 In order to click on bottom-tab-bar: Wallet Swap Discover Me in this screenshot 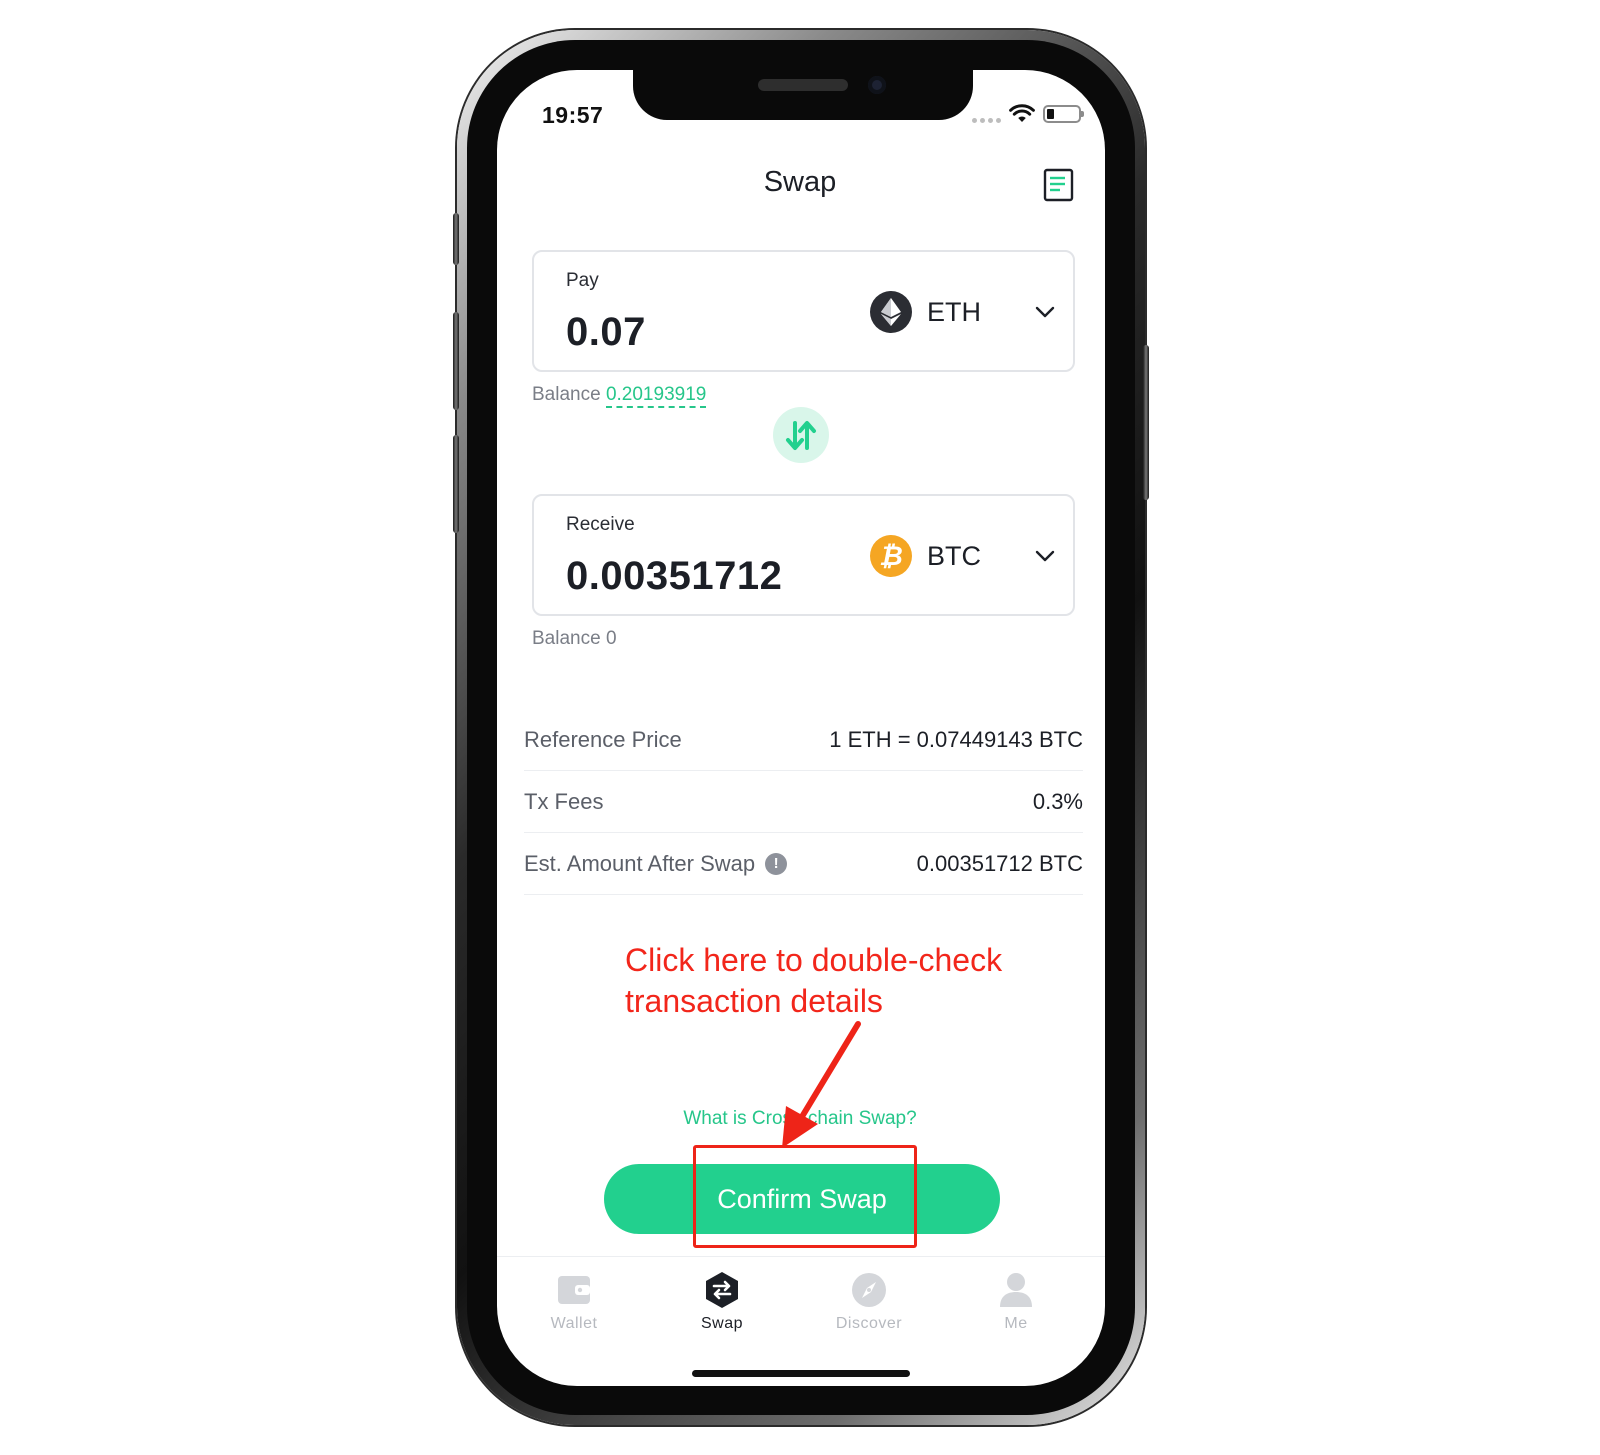, I will do `click(801, 1306)`.